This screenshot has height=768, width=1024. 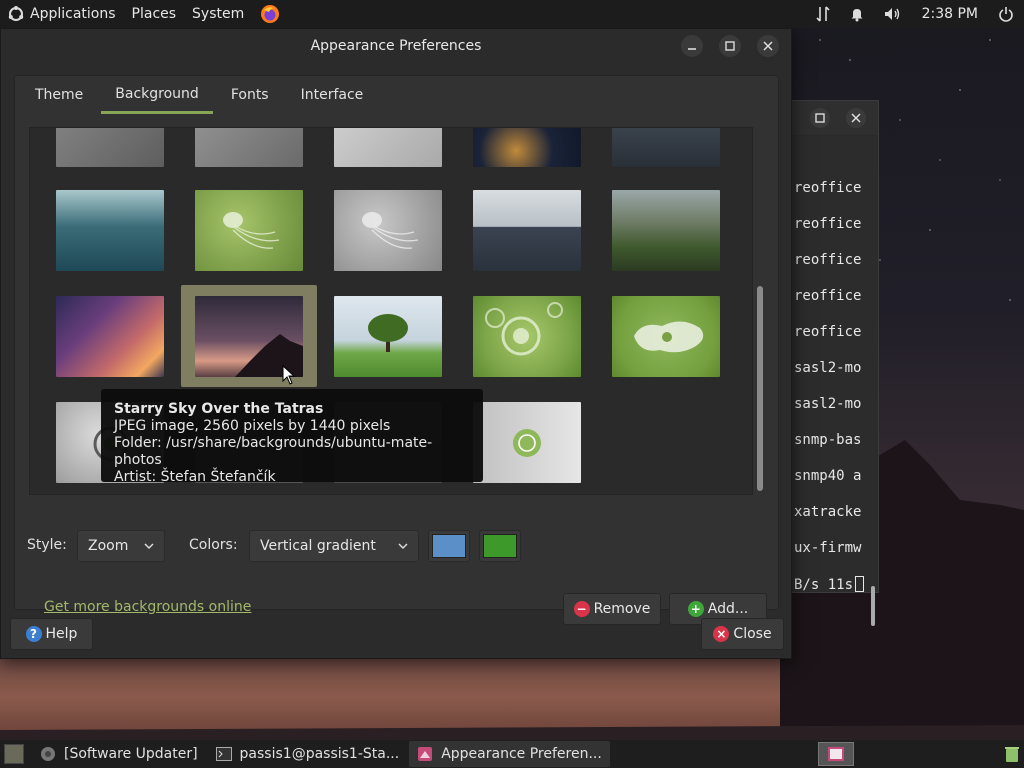 I want to click on secondary-color-swatch, so click(x=500, y=546).